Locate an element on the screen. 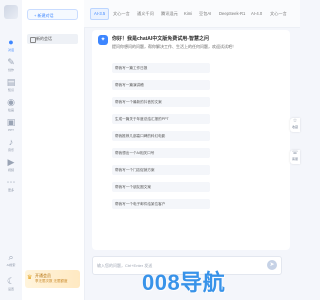  rail-item-more: ⋯ 更多 is located at coordinates (11, 184).